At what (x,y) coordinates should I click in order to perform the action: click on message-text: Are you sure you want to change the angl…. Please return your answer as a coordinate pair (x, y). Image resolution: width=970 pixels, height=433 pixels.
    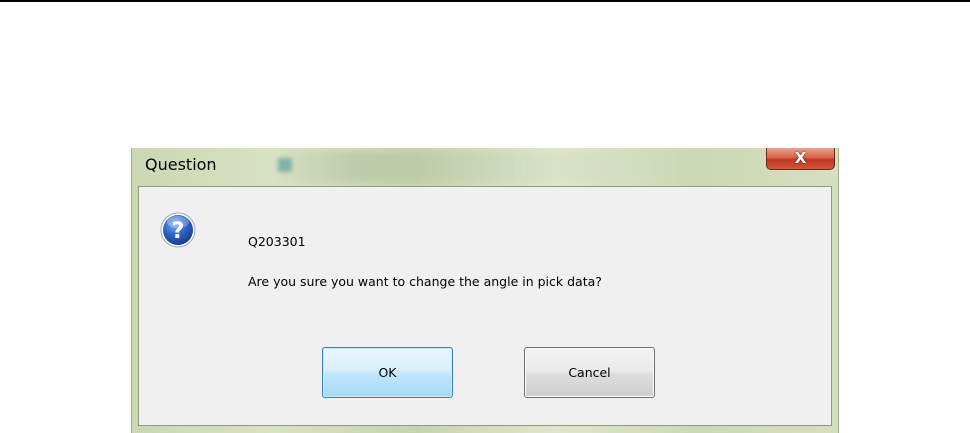
    Looking at the image, I should click on (425, 281).